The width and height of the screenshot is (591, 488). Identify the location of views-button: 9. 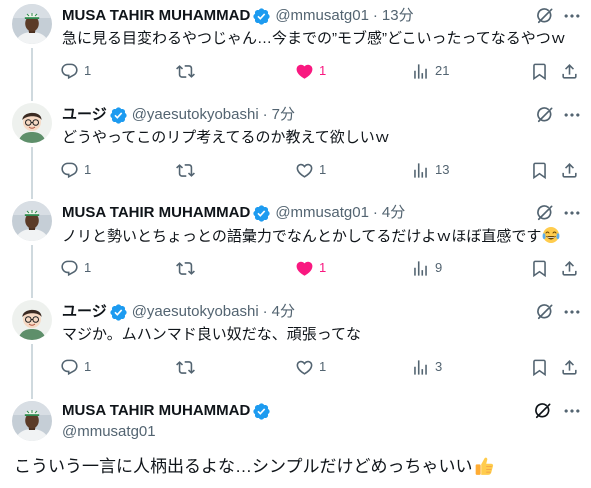
(426, 268).